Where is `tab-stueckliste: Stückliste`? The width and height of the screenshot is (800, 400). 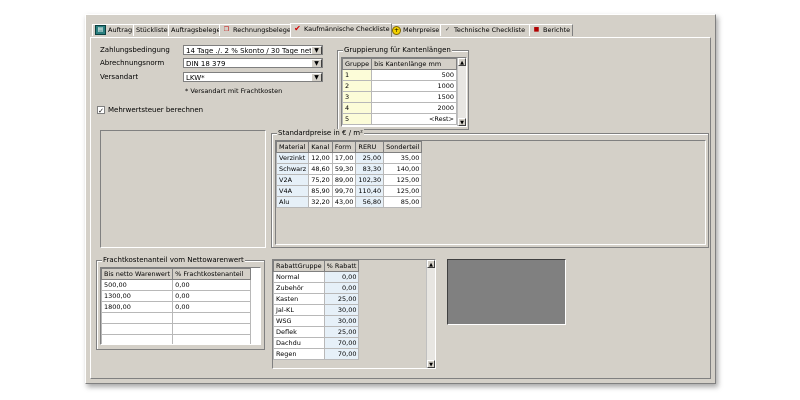
tab-stueckliste: Stückliste is located at coordinates (152, 30).